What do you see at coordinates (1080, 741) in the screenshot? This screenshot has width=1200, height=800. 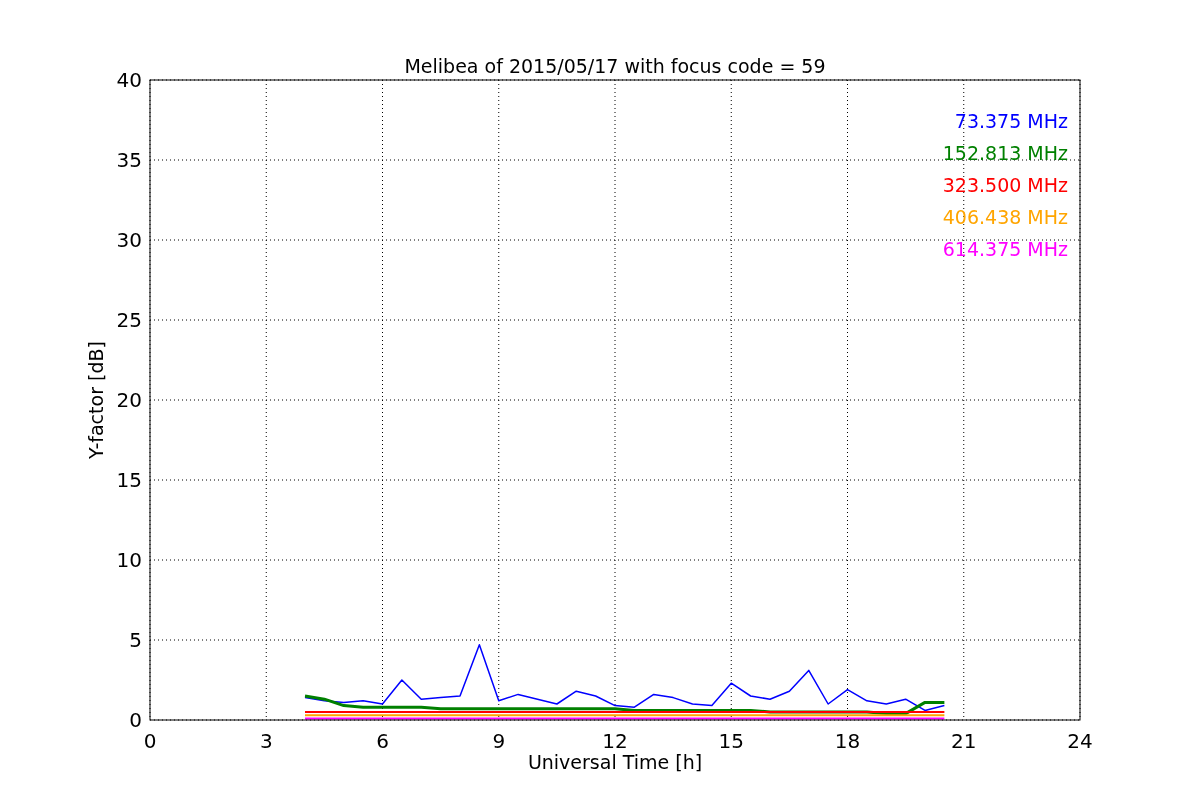 I see `x-tick-label: 24` at bounding box center [1080, 741].